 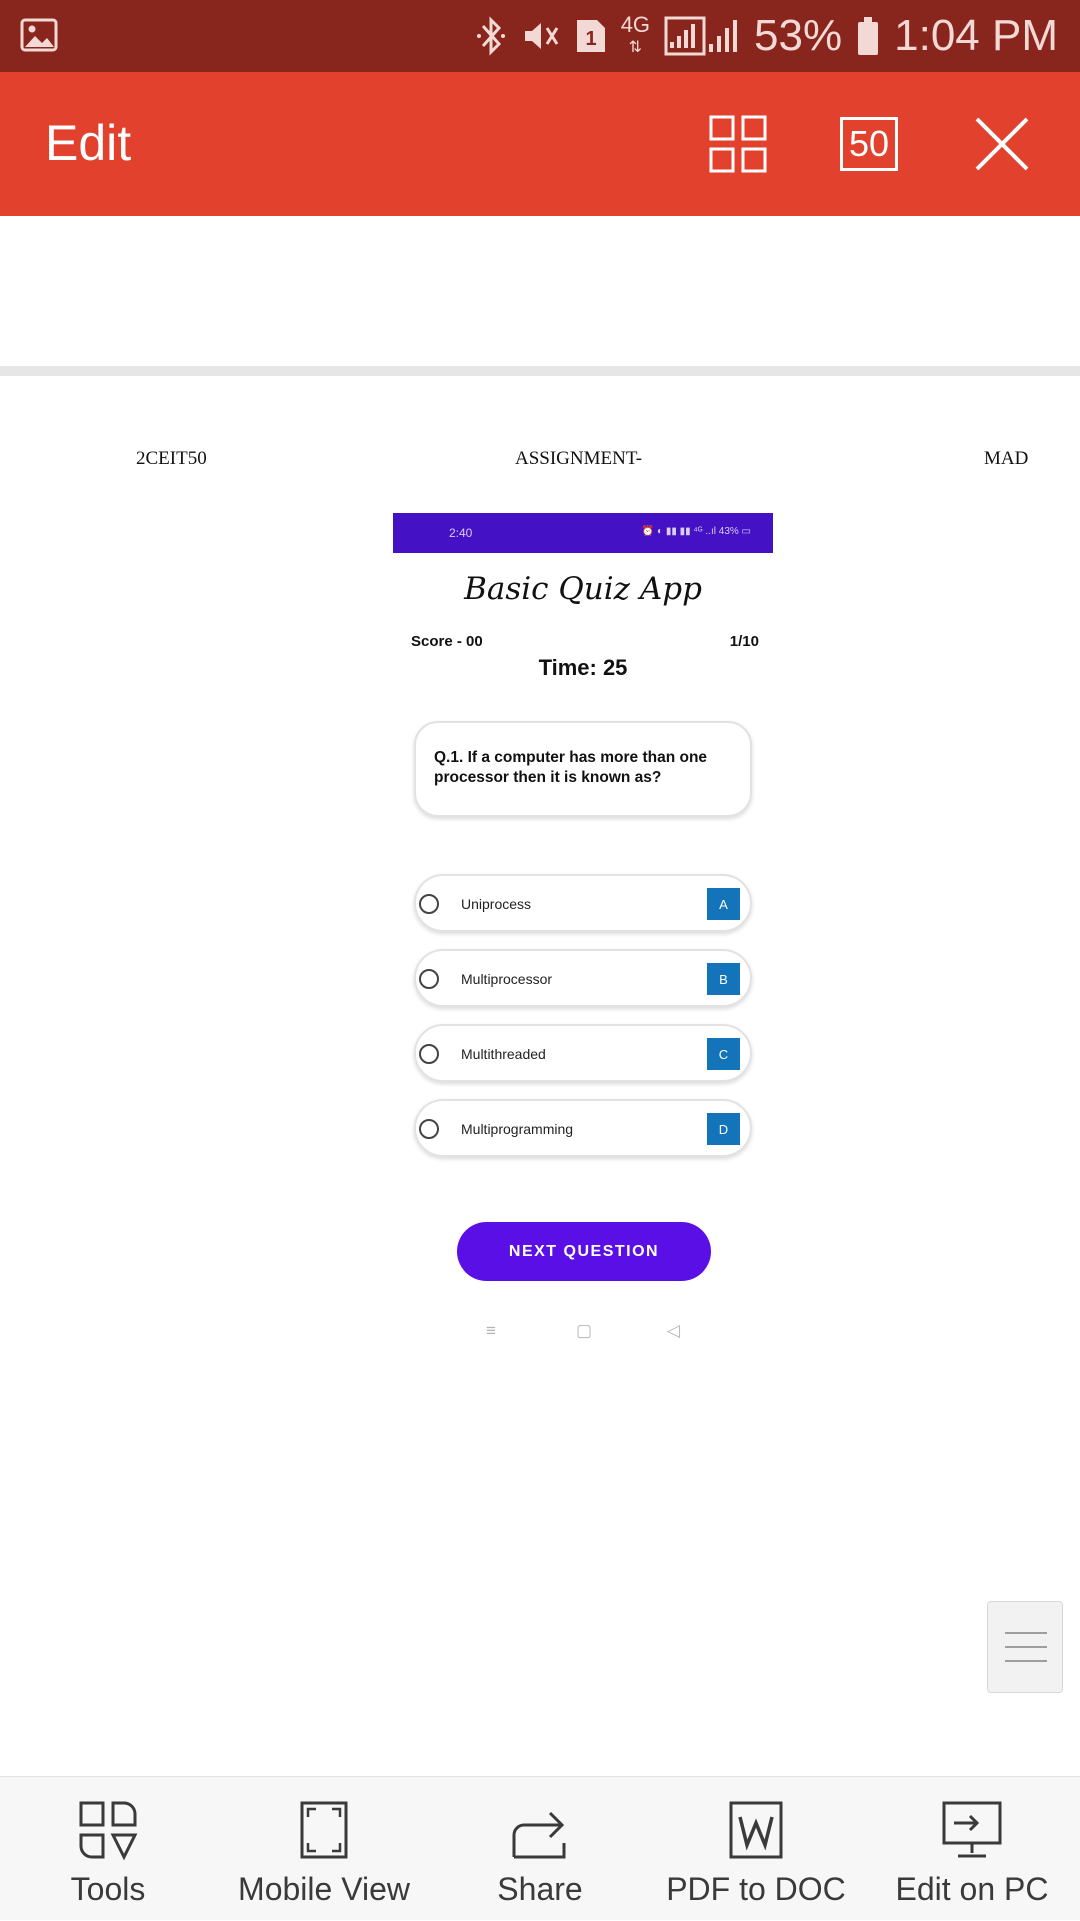 What do you see at coordinates (798, 35) in the screenshot?
I see `battery-percent: 53%` at bounding box center [798, 35].